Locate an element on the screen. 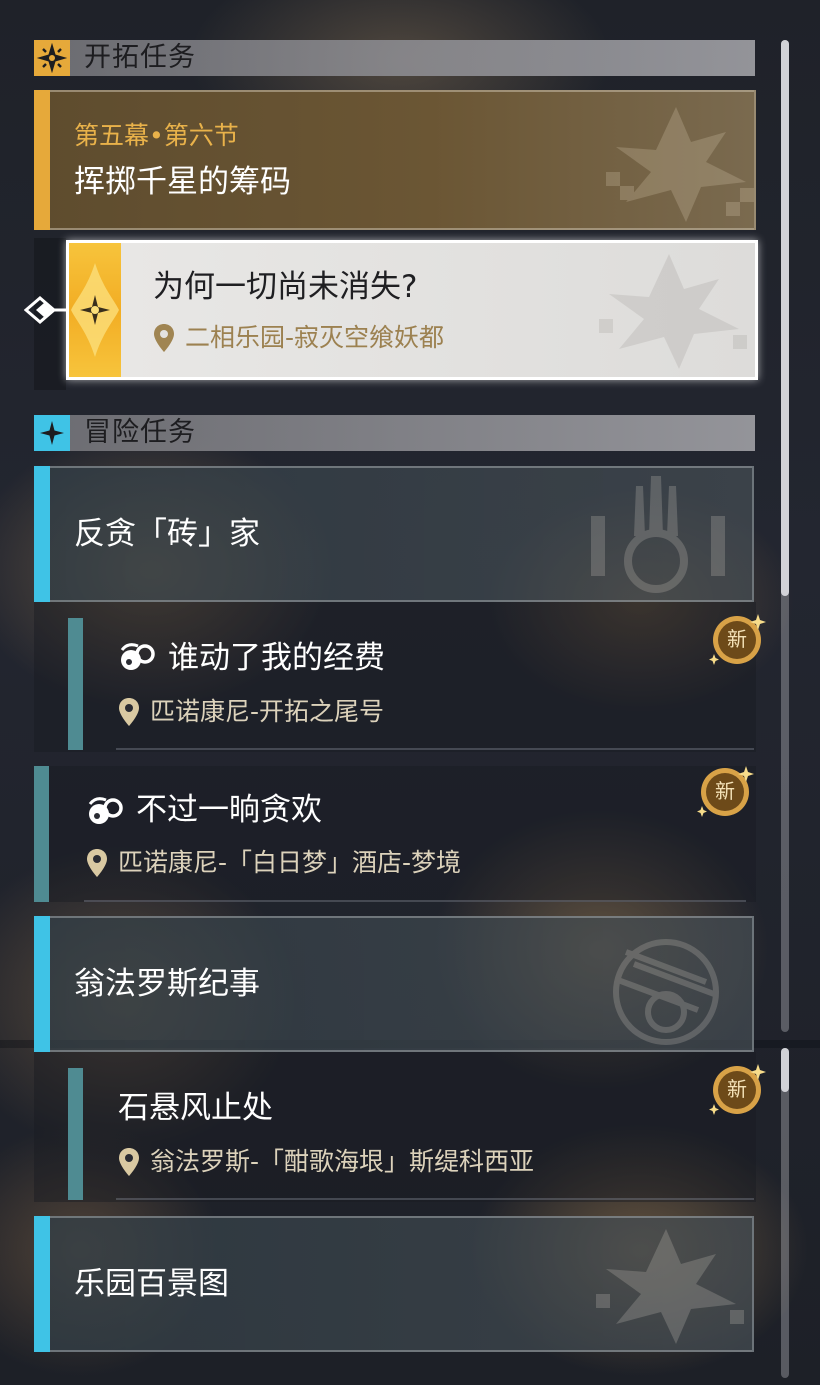 Image resolution: width=820 pixels, height=1385 pixels. quest-title: 为何一切尚未消失? is located at coordinates (285, 287).